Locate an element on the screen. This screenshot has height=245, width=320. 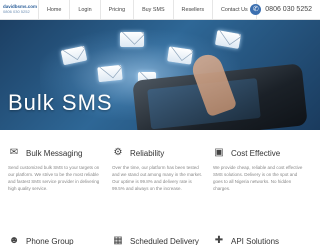
site-logo: davidbsms.com 0806 030 5252 is located at coordinates (20, 9).